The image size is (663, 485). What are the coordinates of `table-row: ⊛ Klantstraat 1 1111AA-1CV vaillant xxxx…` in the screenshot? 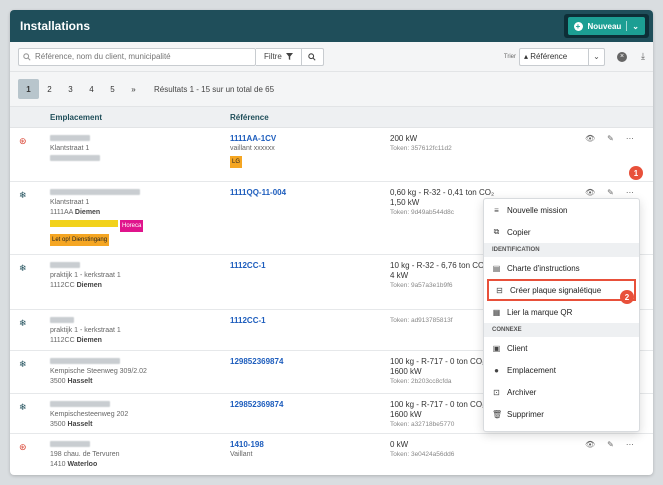 It's located at (331, 155).